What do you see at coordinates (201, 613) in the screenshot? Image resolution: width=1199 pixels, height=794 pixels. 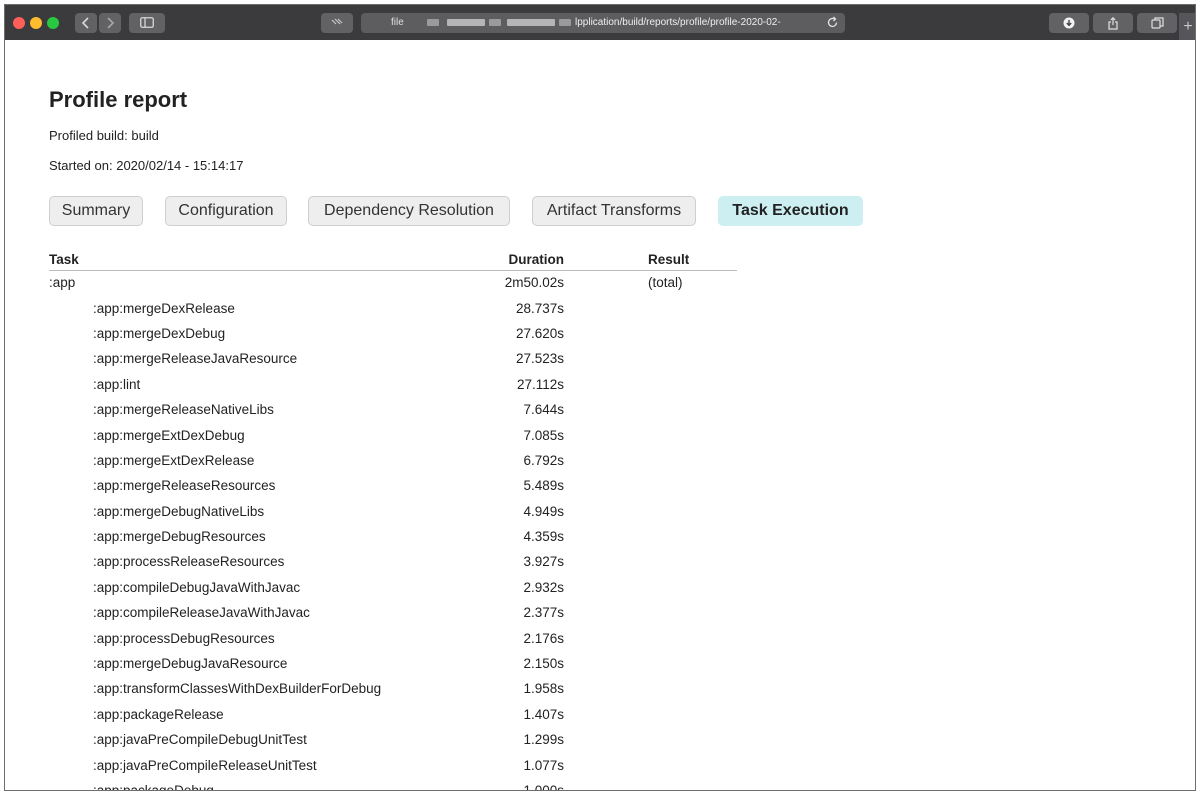 I see `task-cell: :app:compileReleaseJavaWithJavac` at bounding box center [201, 613].